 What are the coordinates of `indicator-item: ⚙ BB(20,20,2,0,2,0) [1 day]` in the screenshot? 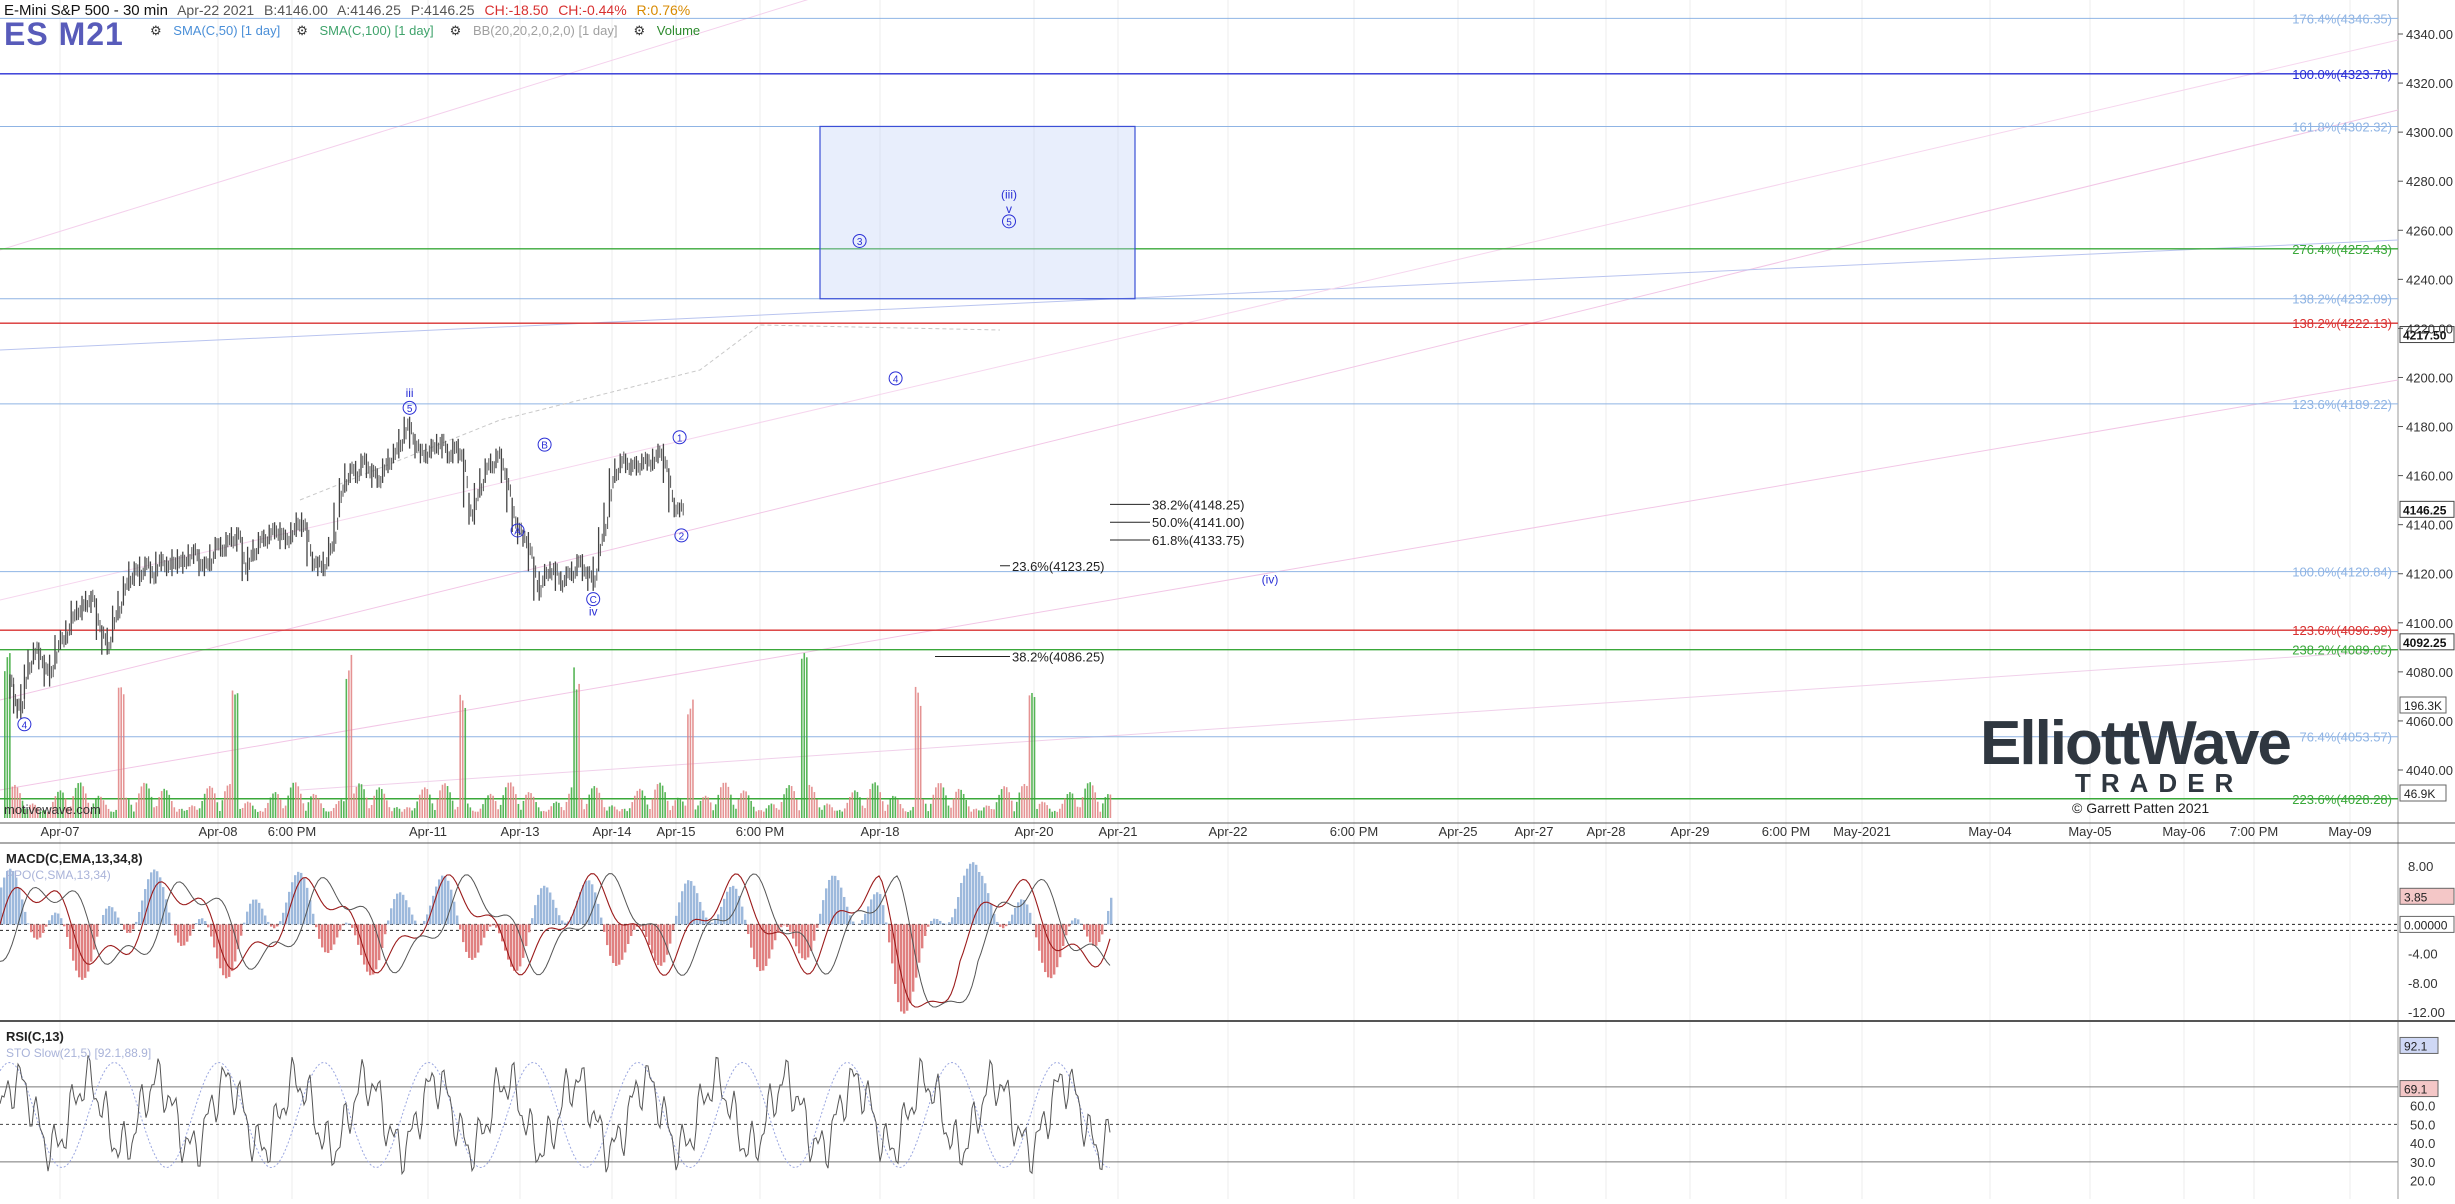 It's located at (538, 30).